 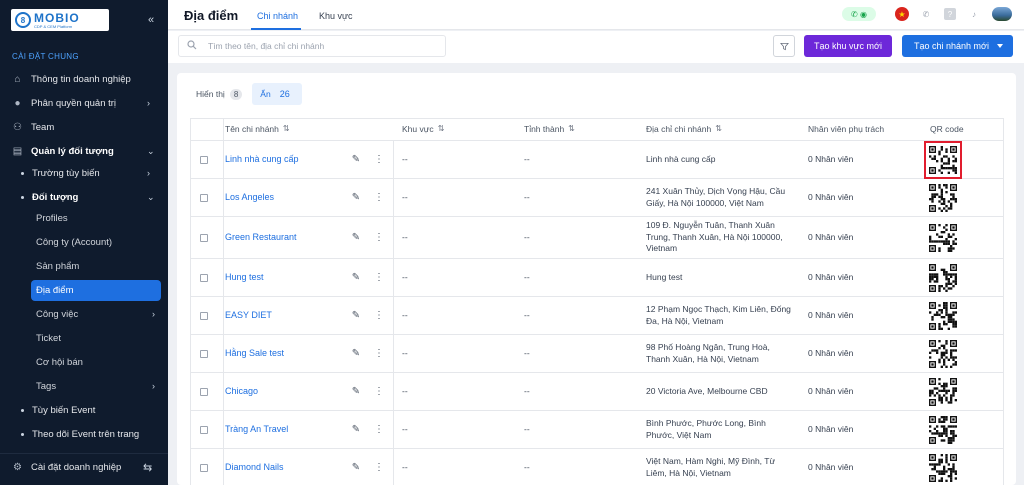 What do you see at coordinates (957, 46) in the screenshot?
I see `create-branch-button: Tạo chi nhánh mới` at bounding box center [957, 46].